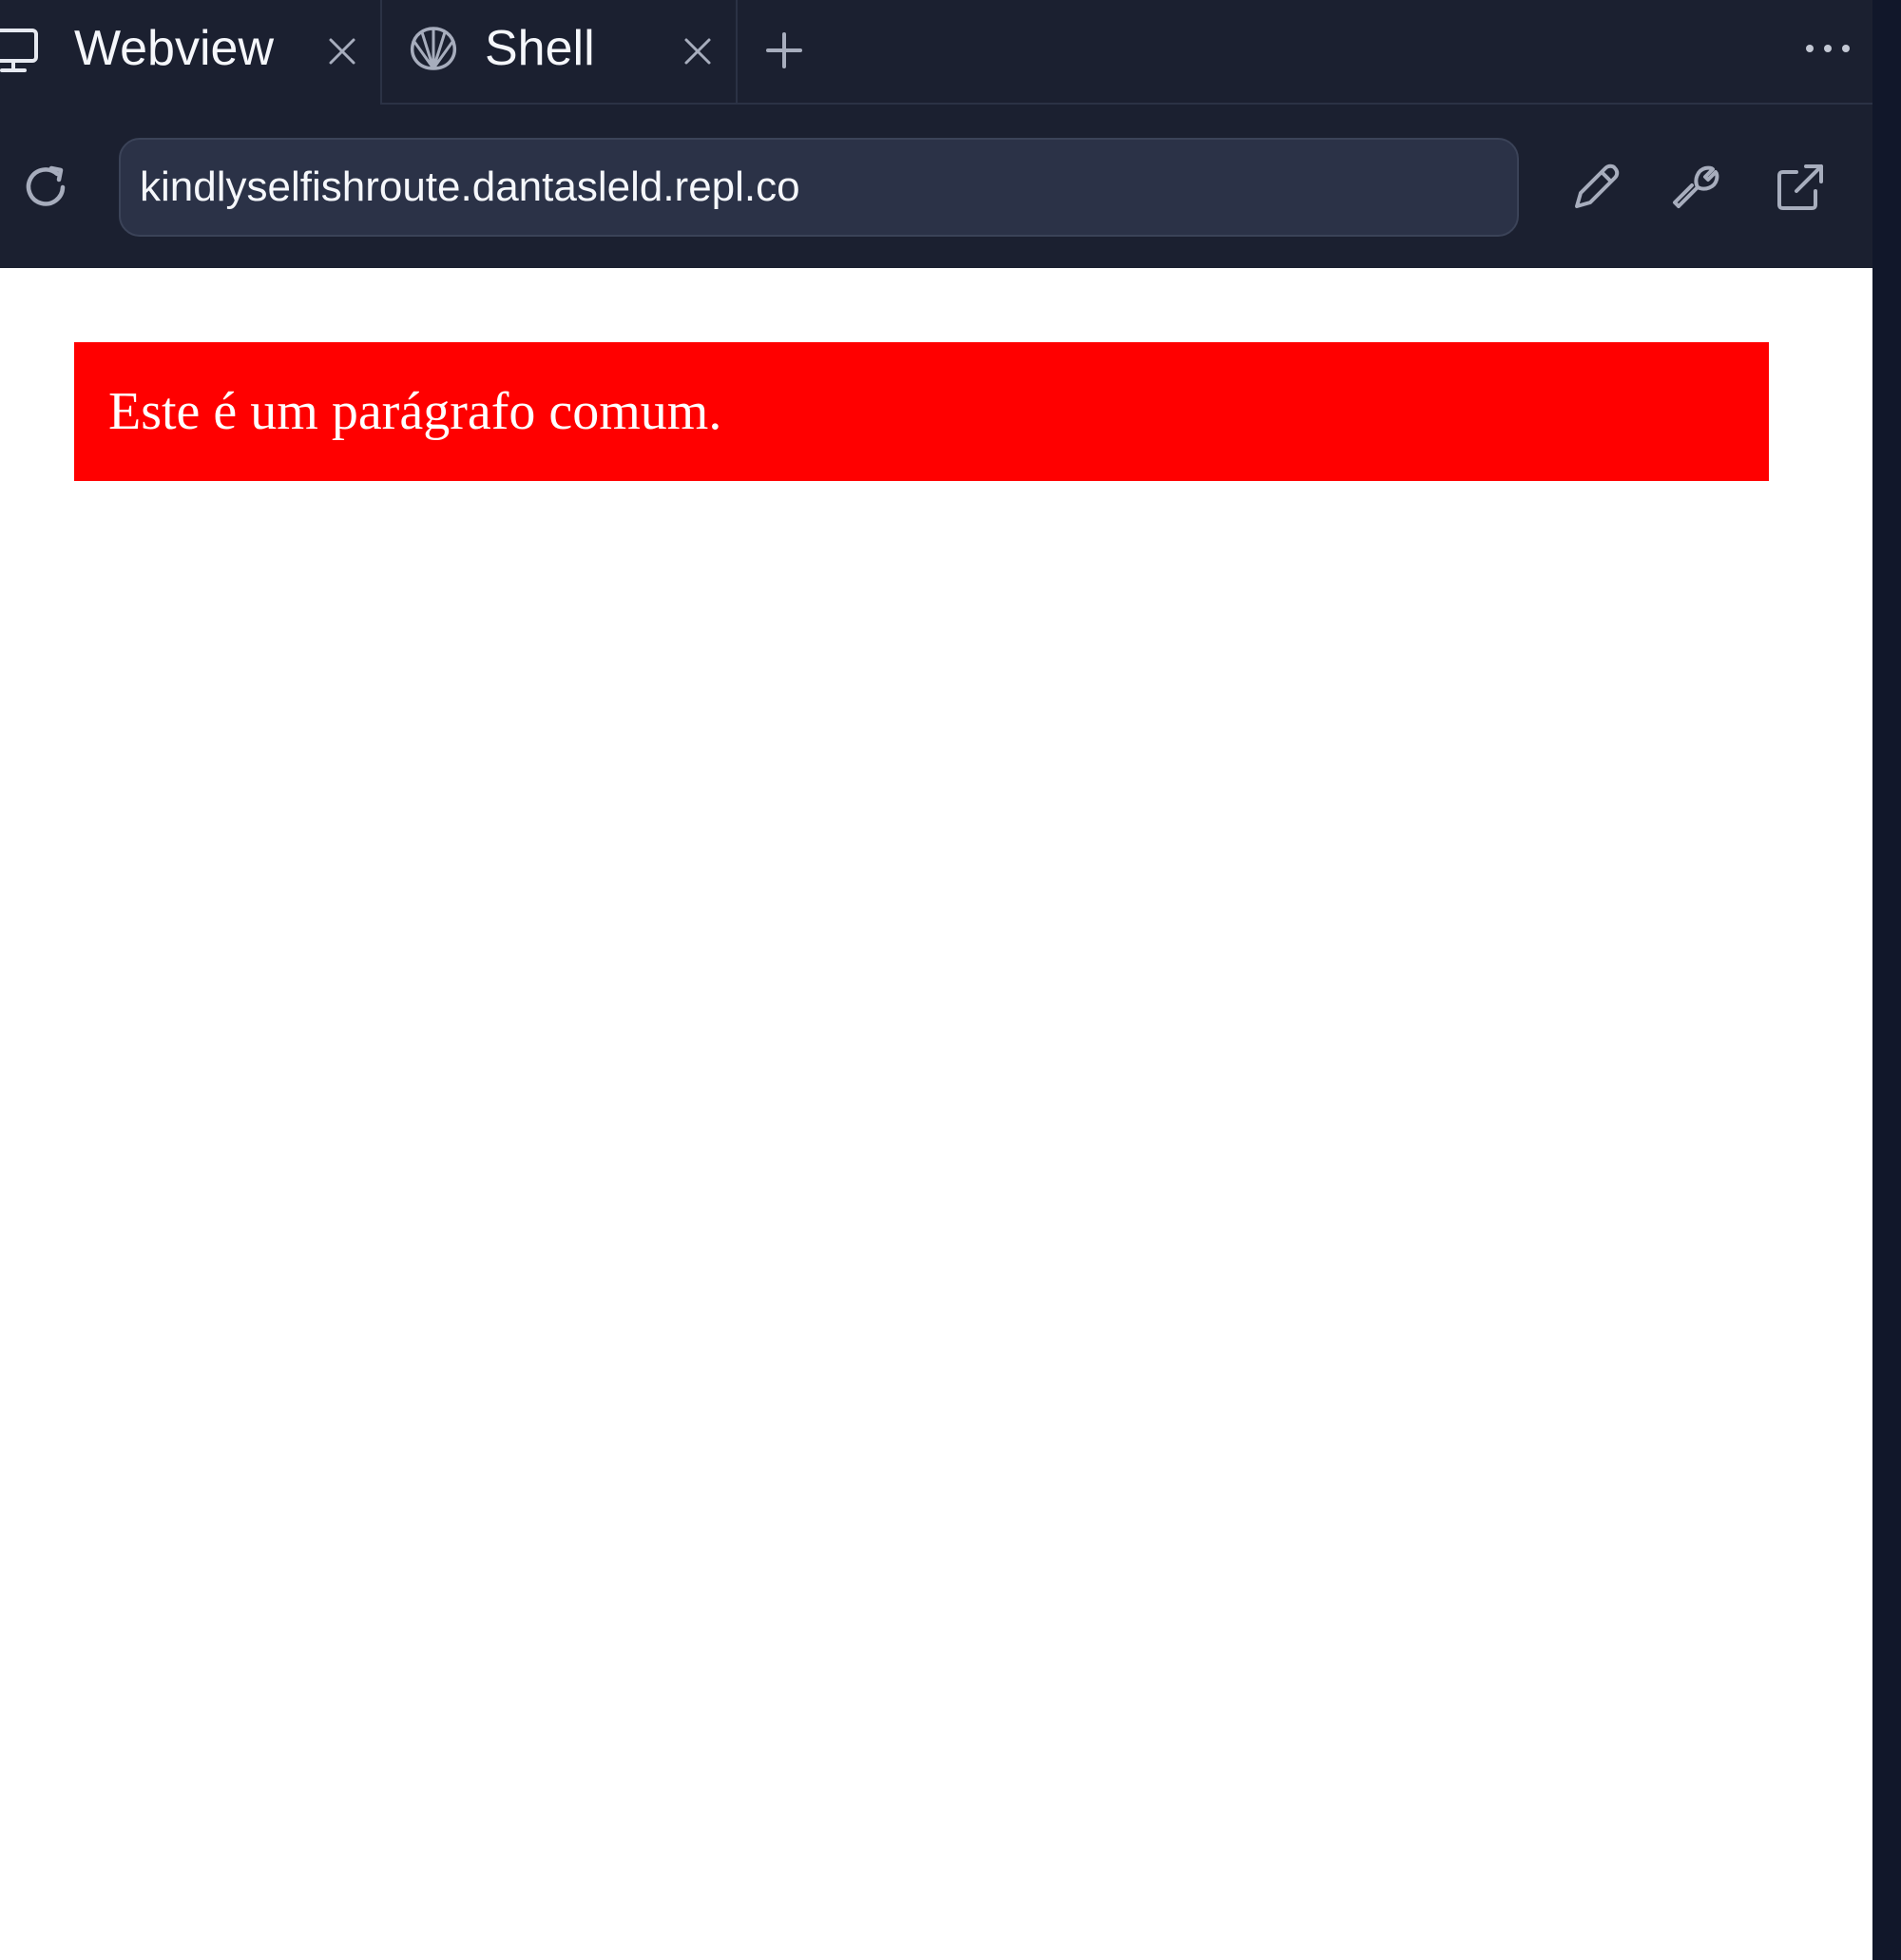 The height and width of the screenshot is (1960, 1901). Describe the element at coordinates (784, 50) in the screenshot. I see `add-tab-button` at that location.